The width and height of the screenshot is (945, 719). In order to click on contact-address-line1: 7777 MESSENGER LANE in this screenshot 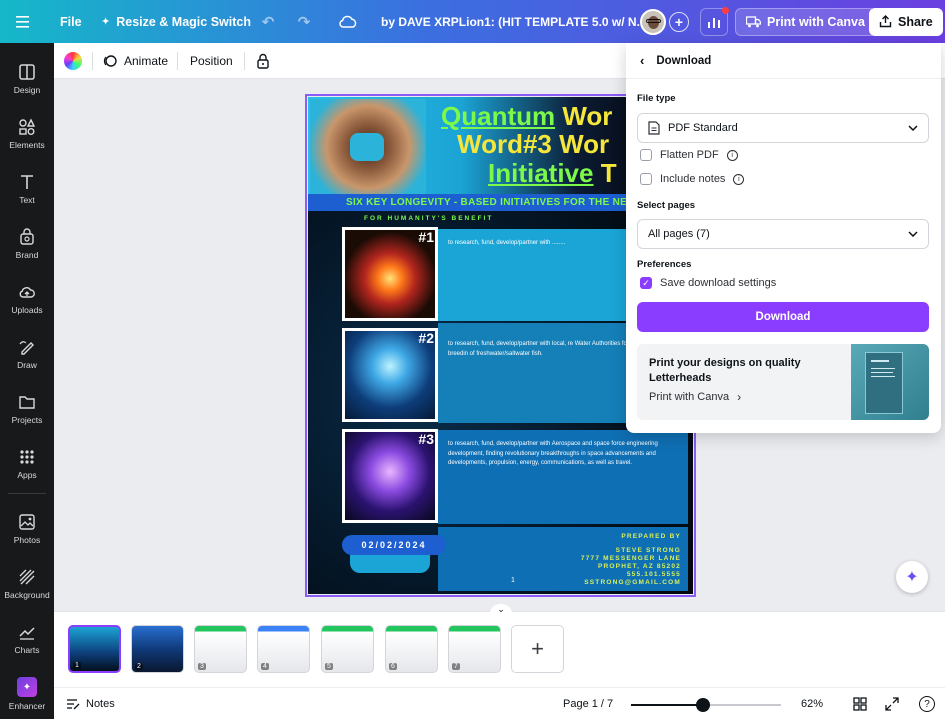, I will do `click(630, 558)`.